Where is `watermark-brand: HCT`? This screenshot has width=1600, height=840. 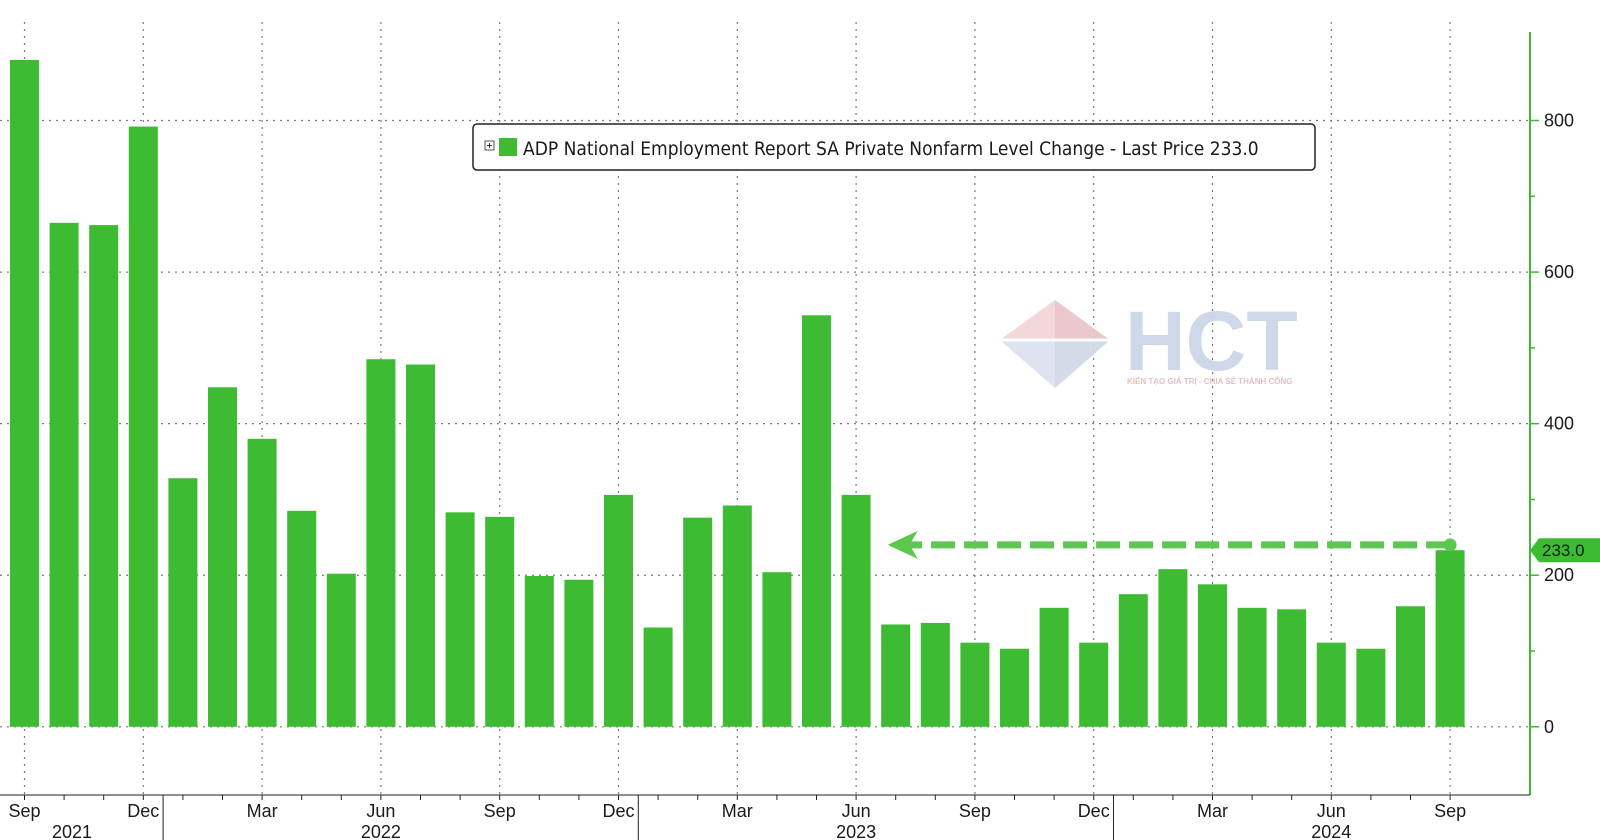 watermark-brand: HCT is located at coordinates (1211, 341).